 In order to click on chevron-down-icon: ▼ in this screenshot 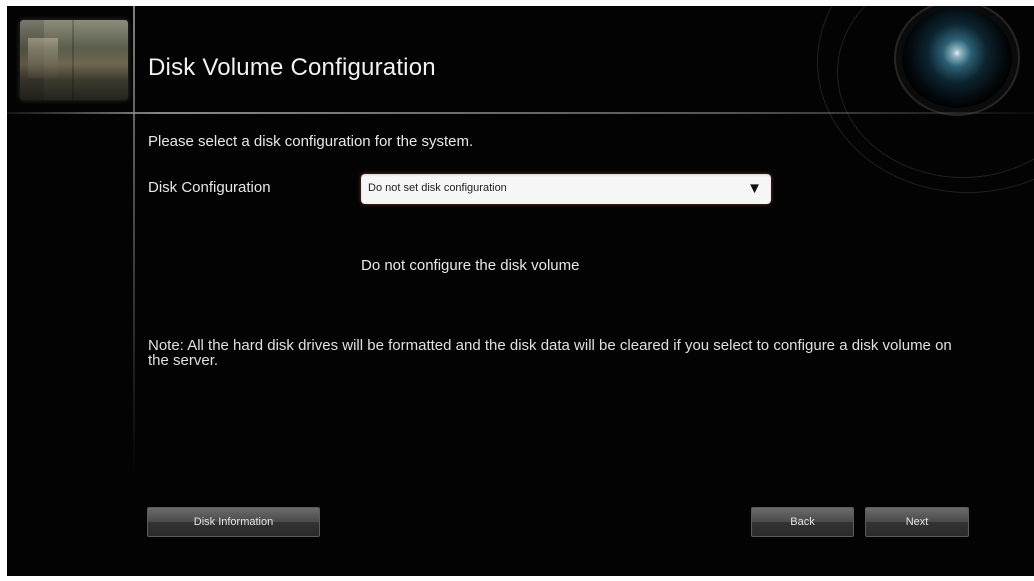, I will do `click(754, 189)`.